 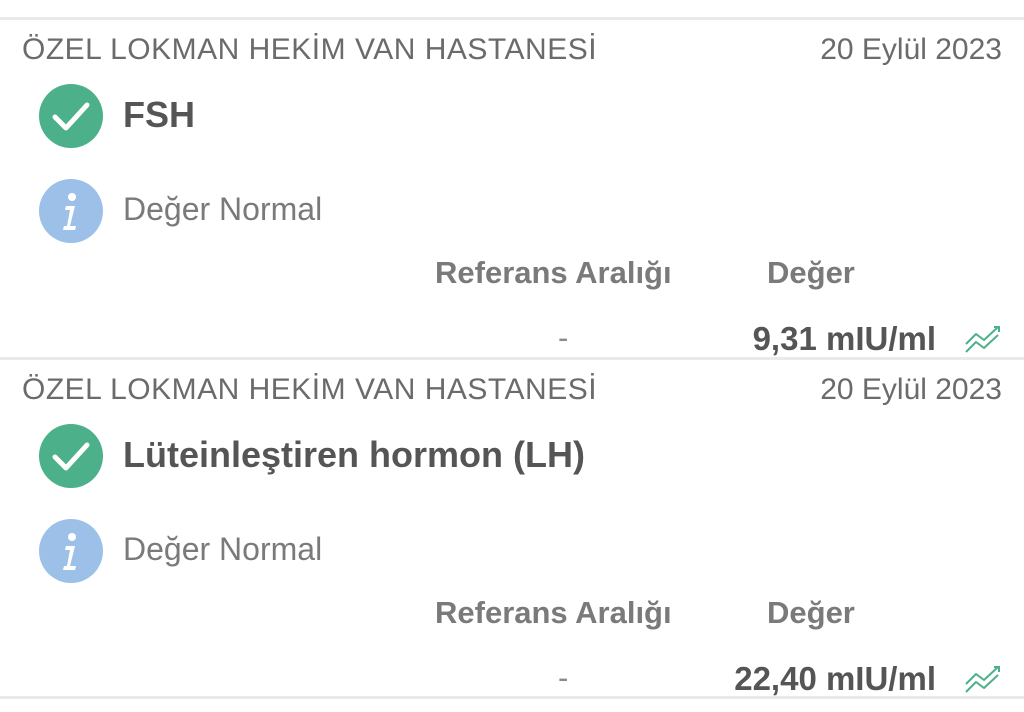 I want to click on test-name: FSH, so click(x=159, y=114).